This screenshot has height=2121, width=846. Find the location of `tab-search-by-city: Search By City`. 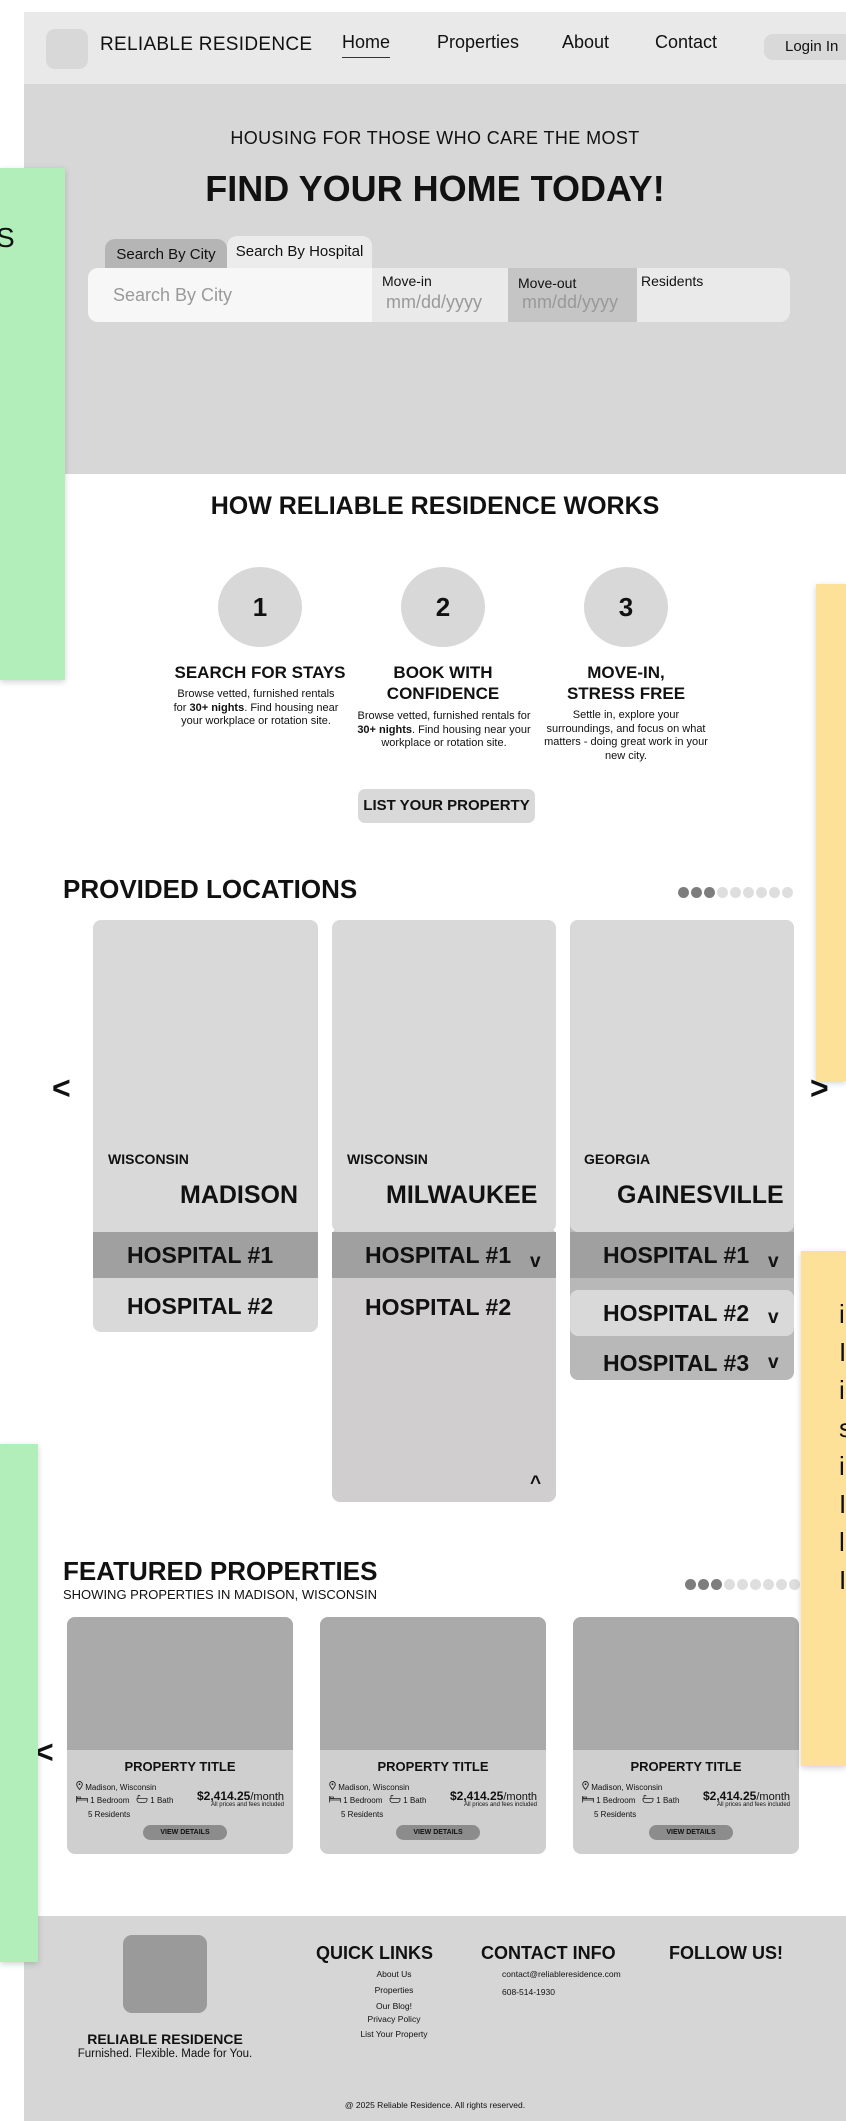

tab-search-by-city: Search By City is located at coordinates (166, 255).